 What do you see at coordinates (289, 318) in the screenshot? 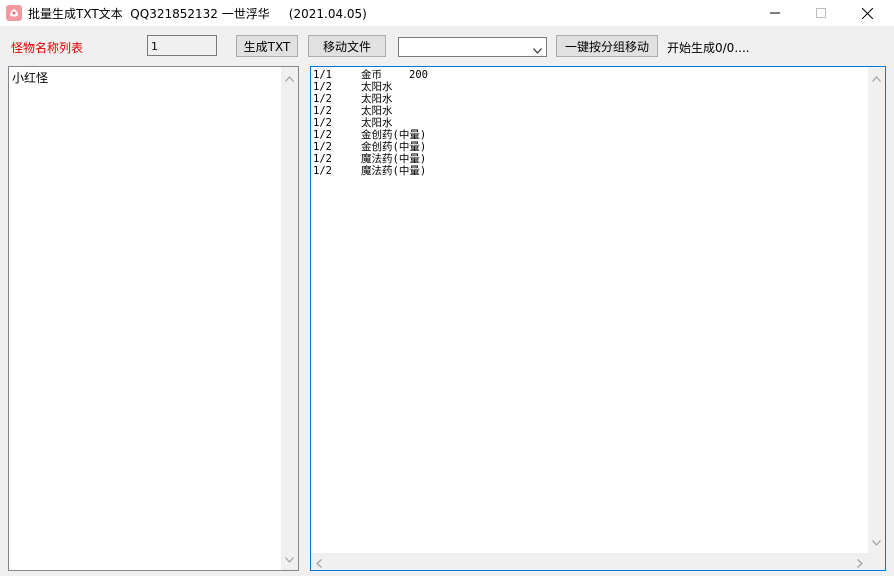
I see `listbox-scrollbar` at bounding box center [289, 318].